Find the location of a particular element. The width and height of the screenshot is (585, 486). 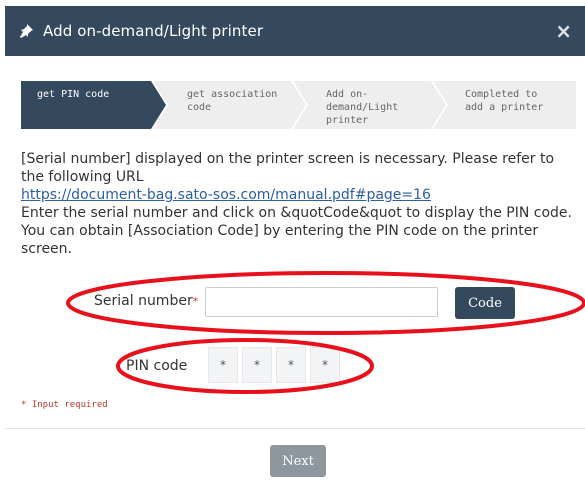

required-asterisk: * is located at coordinates (195, 301).